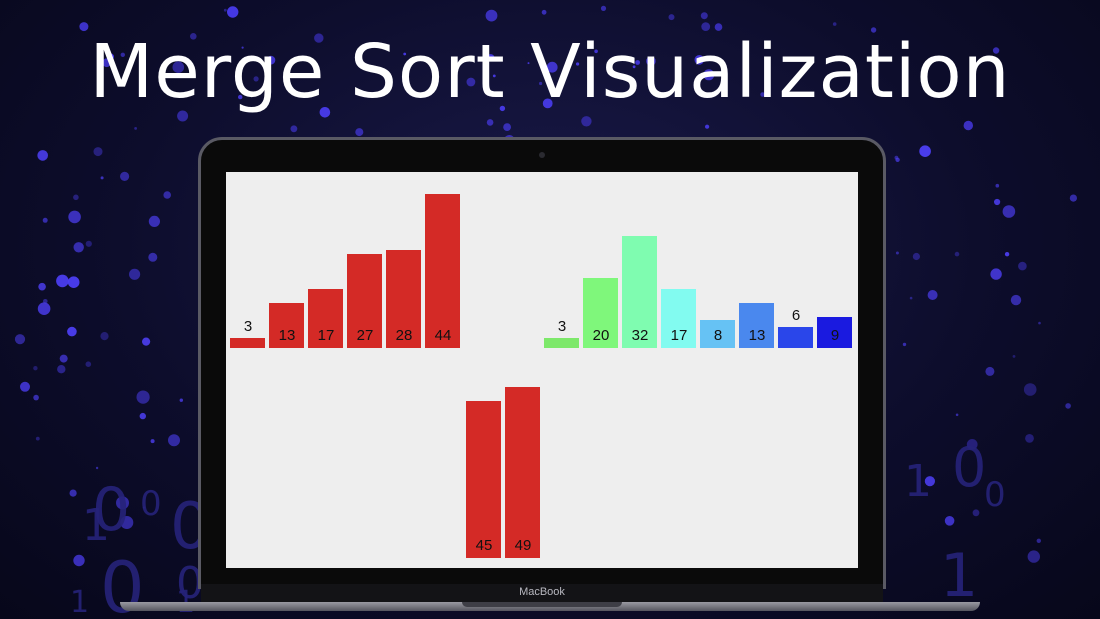 This screenshot has height=619, width=1100. Describe the element at coordinates (757, 335) in the screenshot. I see `bar-label-right-unsorted-group-5: 13` at that location.